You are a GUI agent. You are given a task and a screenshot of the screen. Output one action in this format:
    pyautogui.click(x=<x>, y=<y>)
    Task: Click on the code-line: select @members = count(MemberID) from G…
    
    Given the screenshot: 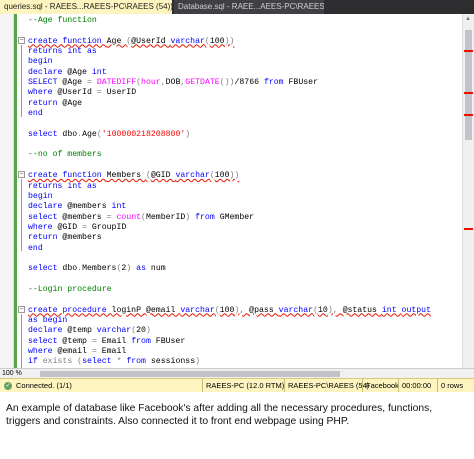 What is the action you would take?
    pyautogui.click(x=244, y=218)
    